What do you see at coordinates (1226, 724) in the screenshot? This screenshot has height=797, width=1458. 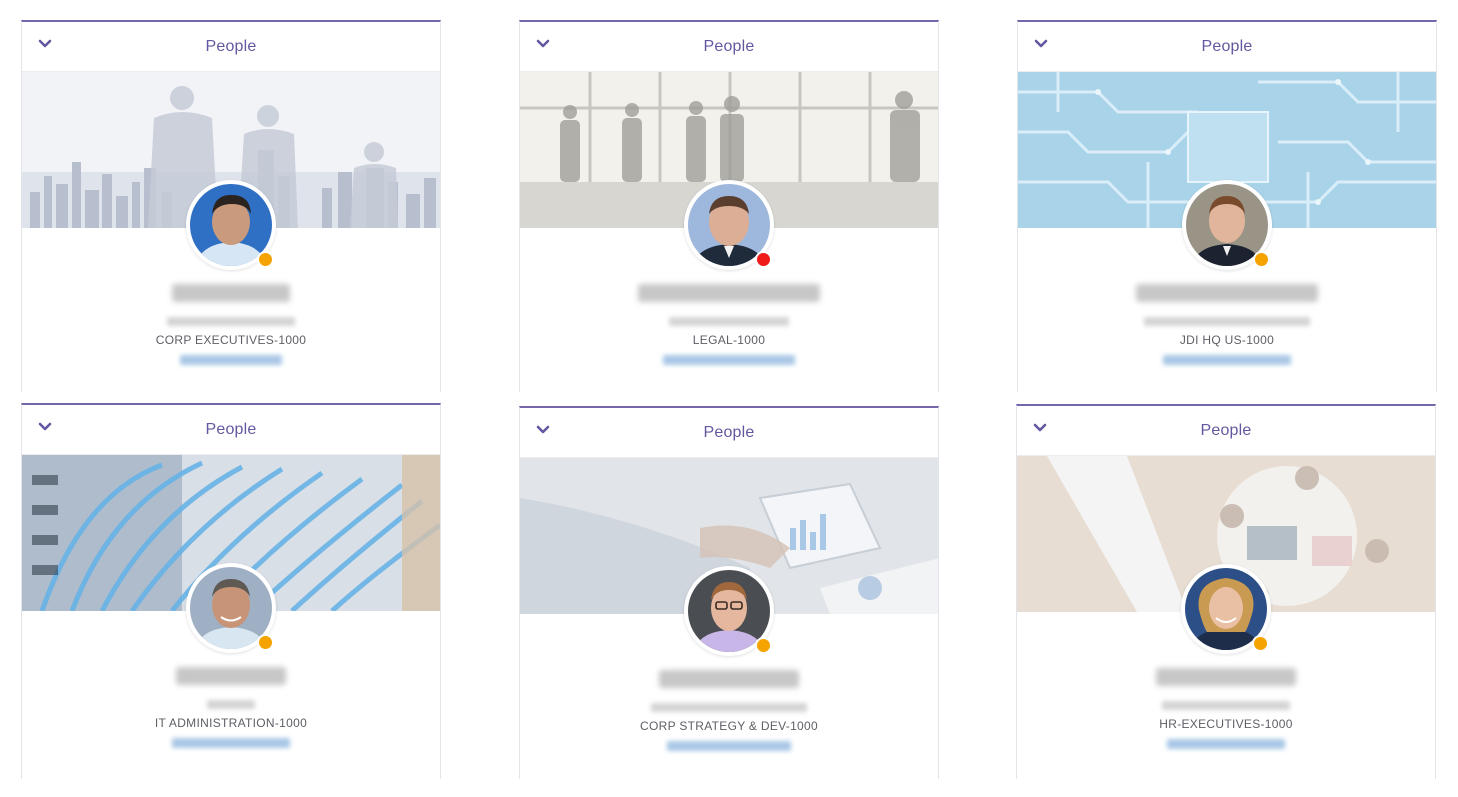 I see `department: HR-EXECUTIVES-1000` at bounding box center [1226, 724].